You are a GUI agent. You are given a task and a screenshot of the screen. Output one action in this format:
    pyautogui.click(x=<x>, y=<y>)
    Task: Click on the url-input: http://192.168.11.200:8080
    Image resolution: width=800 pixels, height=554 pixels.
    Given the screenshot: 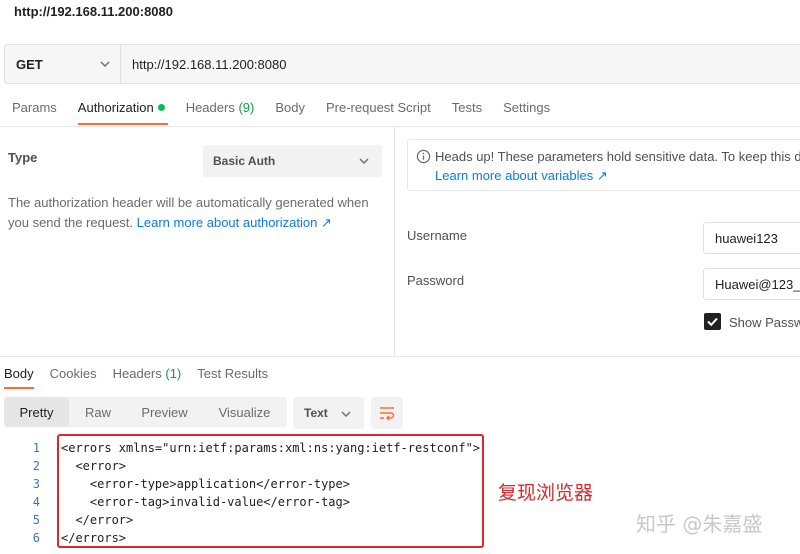 What is the action you would take?
    pyautogui.click(x=204, y=64)
    